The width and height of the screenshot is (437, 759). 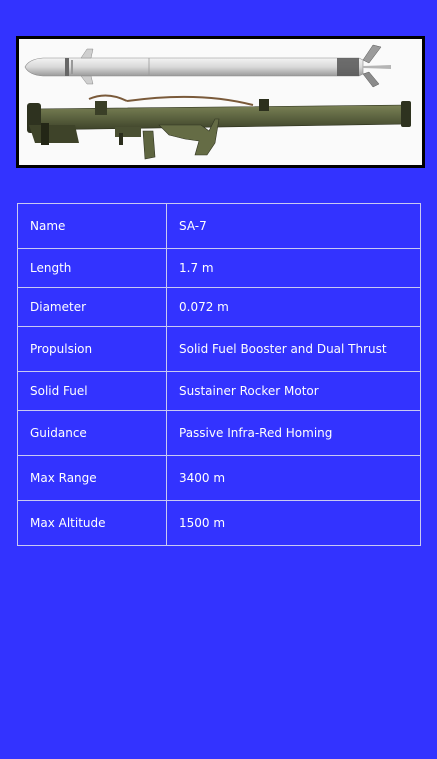 I want to click on table-row: Name SA-7, so click(x=219, y=226).